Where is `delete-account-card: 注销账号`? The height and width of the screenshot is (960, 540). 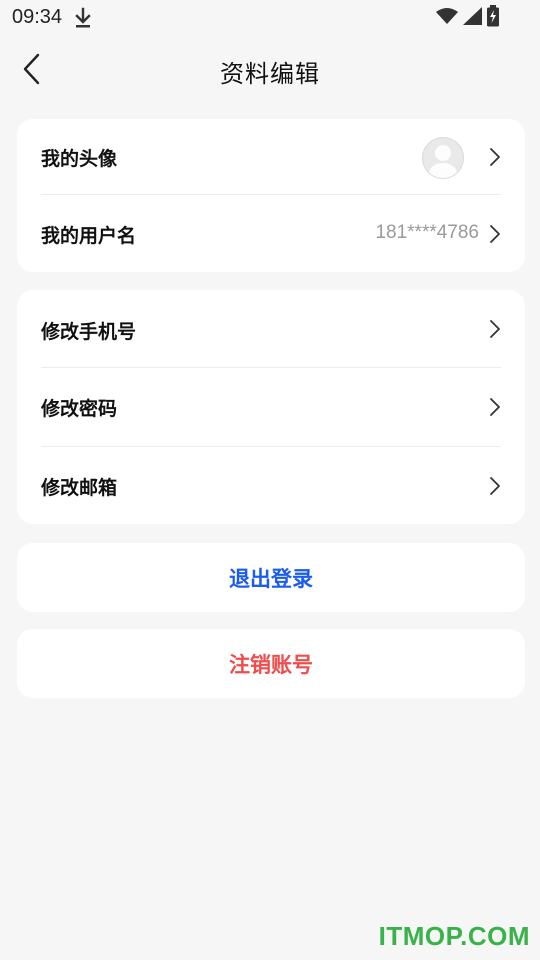 delete-account-card: 注销账号 is located at coordinates (271, 663).